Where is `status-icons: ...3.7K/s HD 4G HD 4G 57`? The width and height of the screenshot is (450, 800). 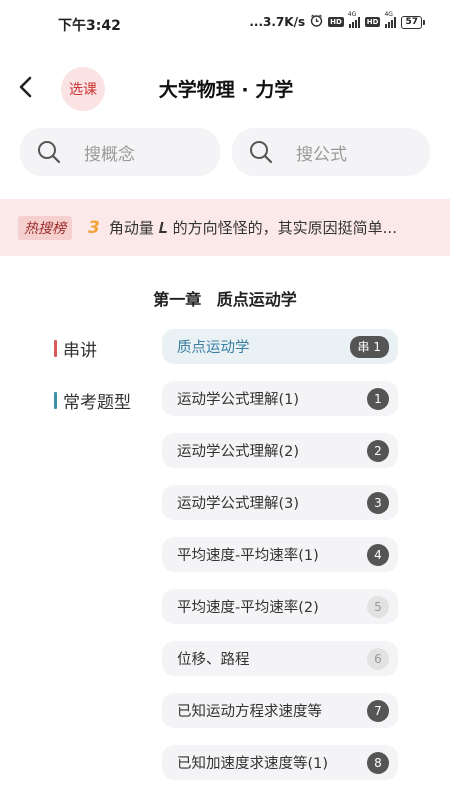
status-icons: ...3.7K/s HD 4G HD 4G 57 is located at coordinates (337, 20).